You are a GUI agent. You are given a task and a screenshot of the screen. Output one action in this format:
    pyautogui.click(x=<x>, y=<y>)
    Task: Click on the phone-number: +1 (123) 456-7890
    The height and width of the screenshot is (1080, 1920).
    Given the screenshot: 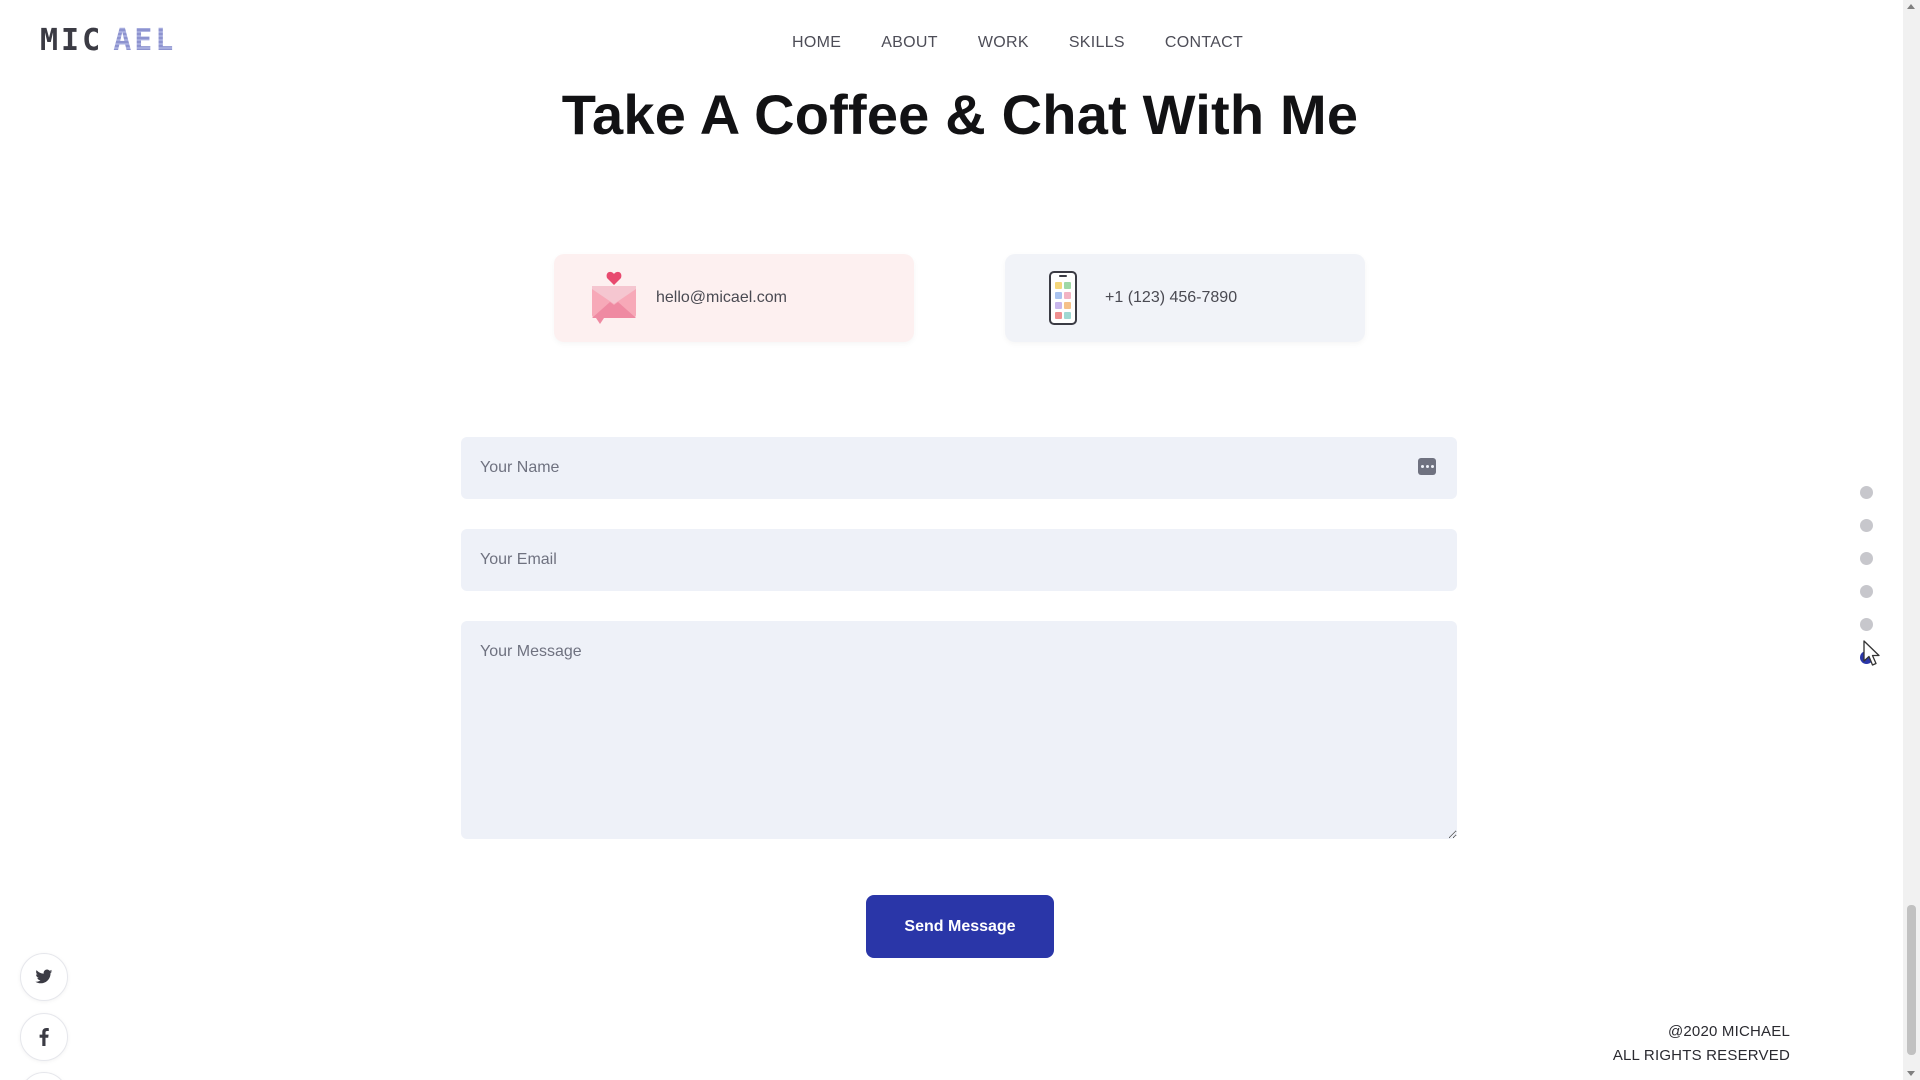 What is the action you would take?
    pyautogui.click(x=1171, y=298)
    